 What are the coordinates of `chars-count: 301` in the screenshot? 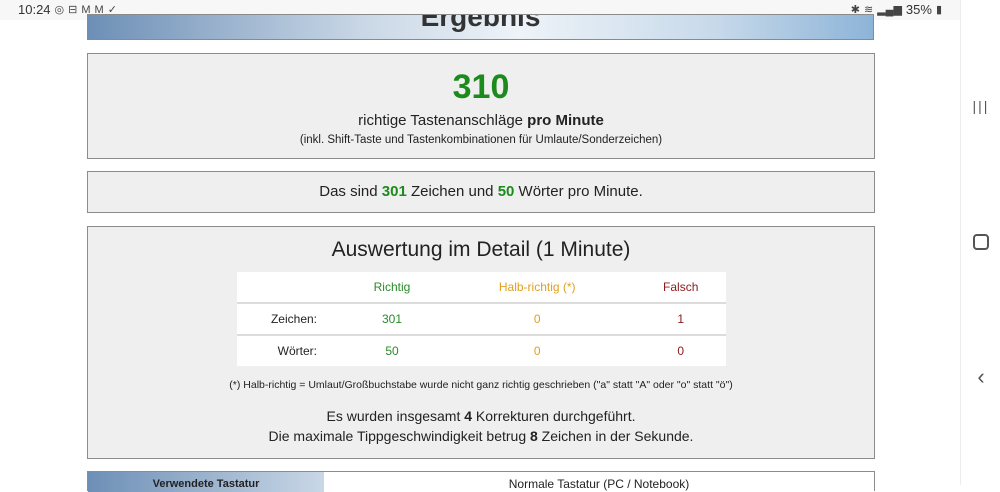 It's located at (394, 191).